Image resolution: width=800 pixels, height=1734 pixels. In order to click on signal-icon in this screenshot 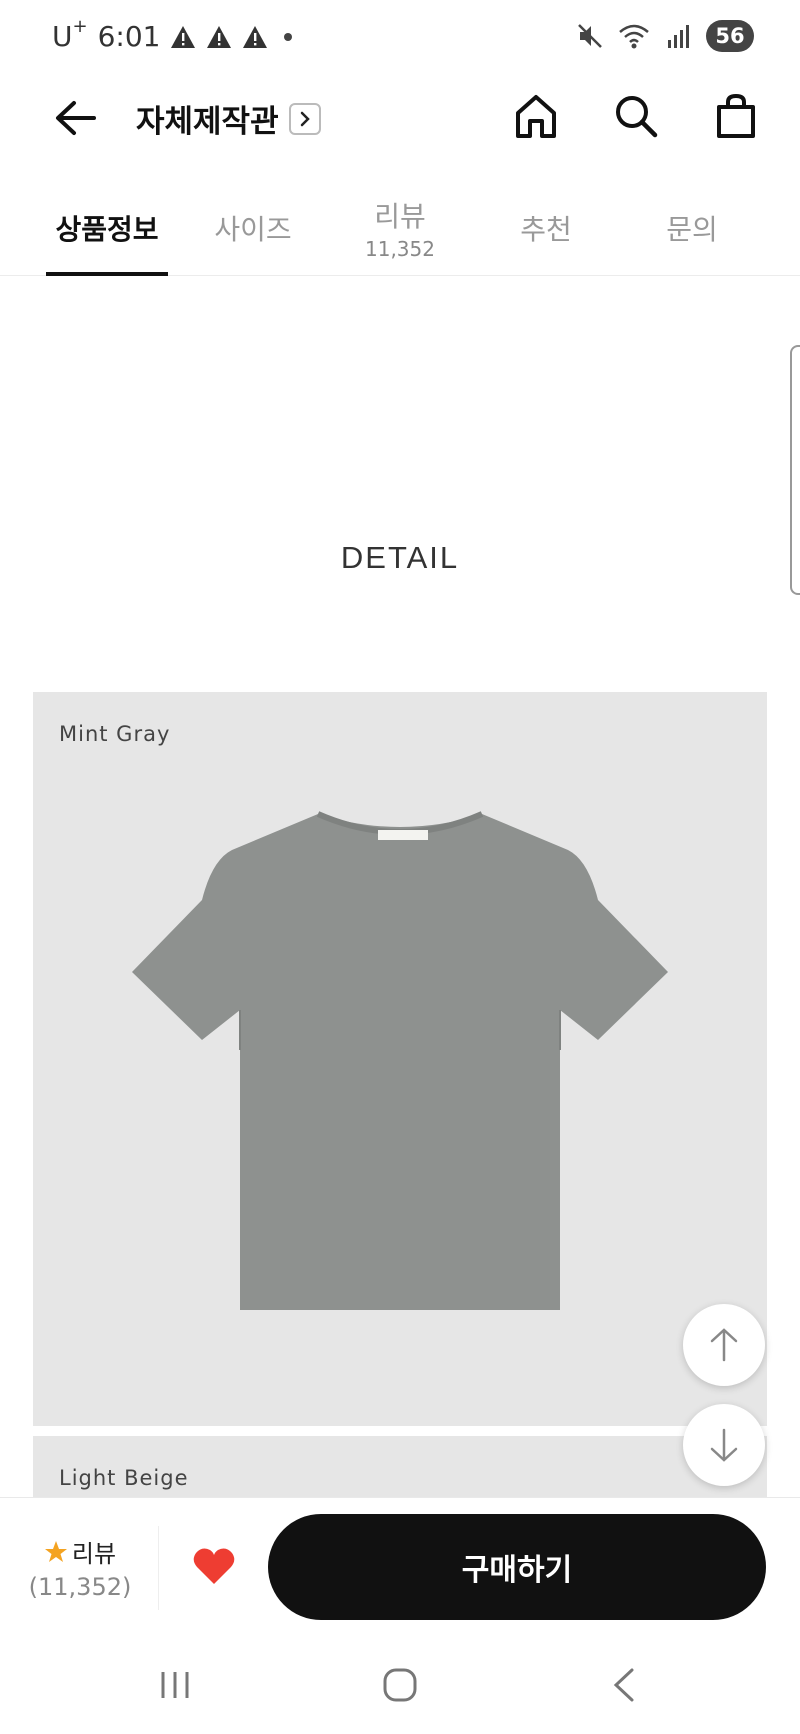, I will do `click(678, 36)`.